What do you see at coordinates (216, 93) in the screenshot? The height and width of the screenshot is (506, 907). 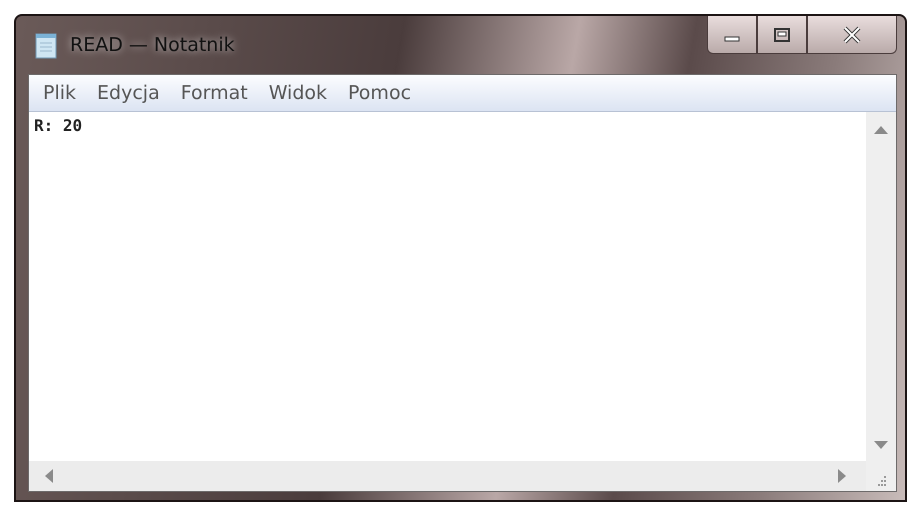 I see `menu-item: Format` at bounding box center [216, 93].